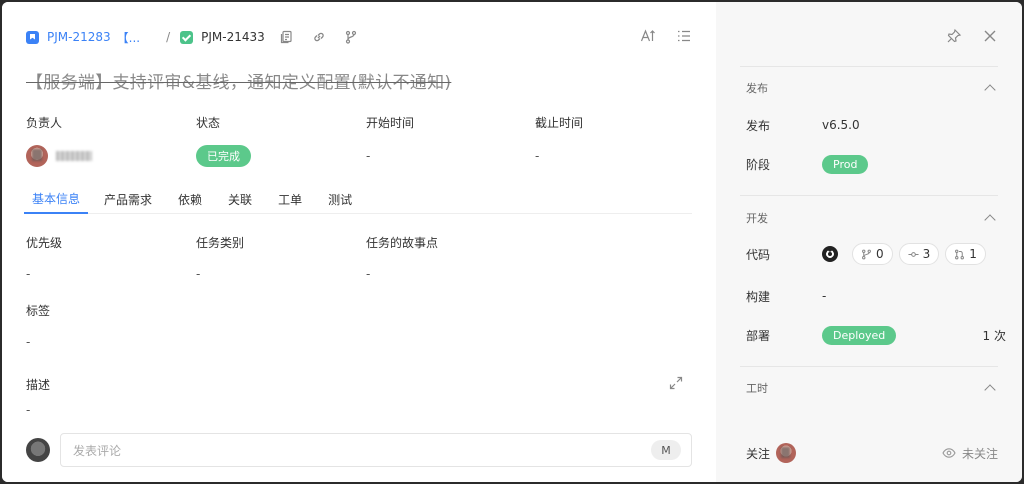 The height and width of the screenshot is (484, 1024). What do you see at coordinates (758, 164) in the screenshot?
I see `stage-label: 阶段` at bounding box center [758, 164].